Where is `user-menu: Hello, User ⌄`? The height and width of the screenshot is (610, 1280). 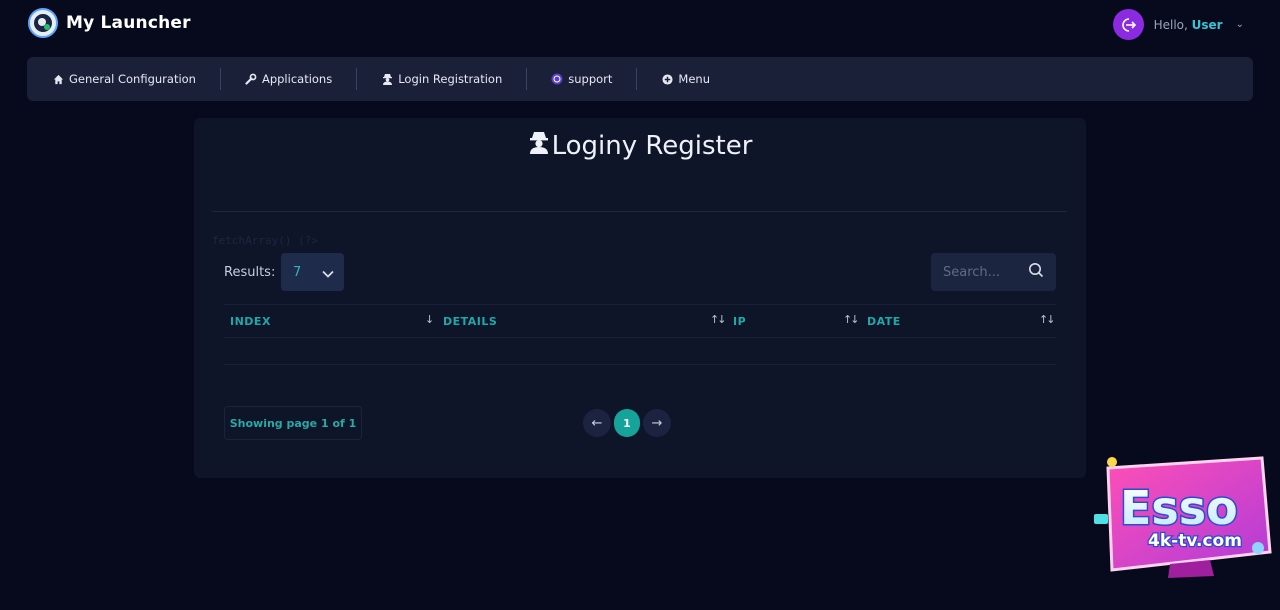 user-menu: Hello, User ⌄ is located at coordinates (1178, 24).